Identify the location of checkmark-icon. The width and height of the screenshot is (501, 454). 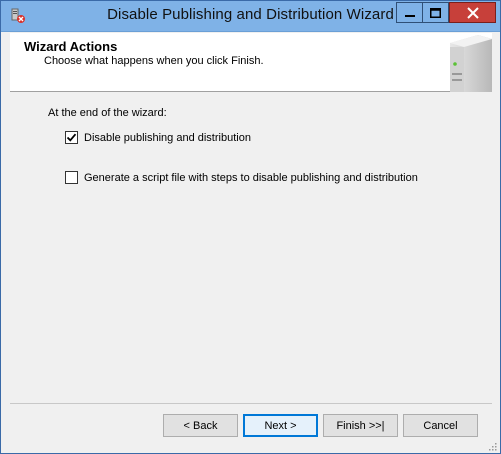
(71, 137).